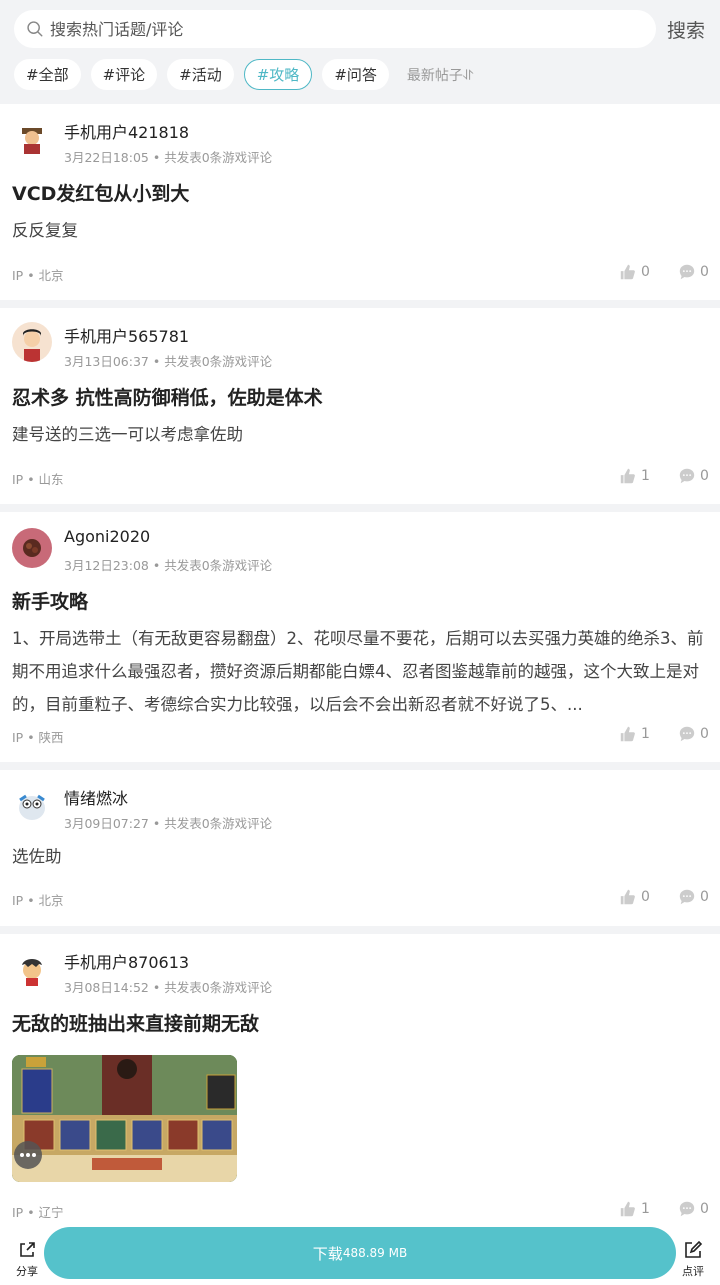 This screenshot has height=1285, width=720. What do you see at coordinates (167, 396) in the screenshot?
I see `post-title: 忍术多 抗性高防御稍低，佐助是体术` at bounding box center [167, 396].